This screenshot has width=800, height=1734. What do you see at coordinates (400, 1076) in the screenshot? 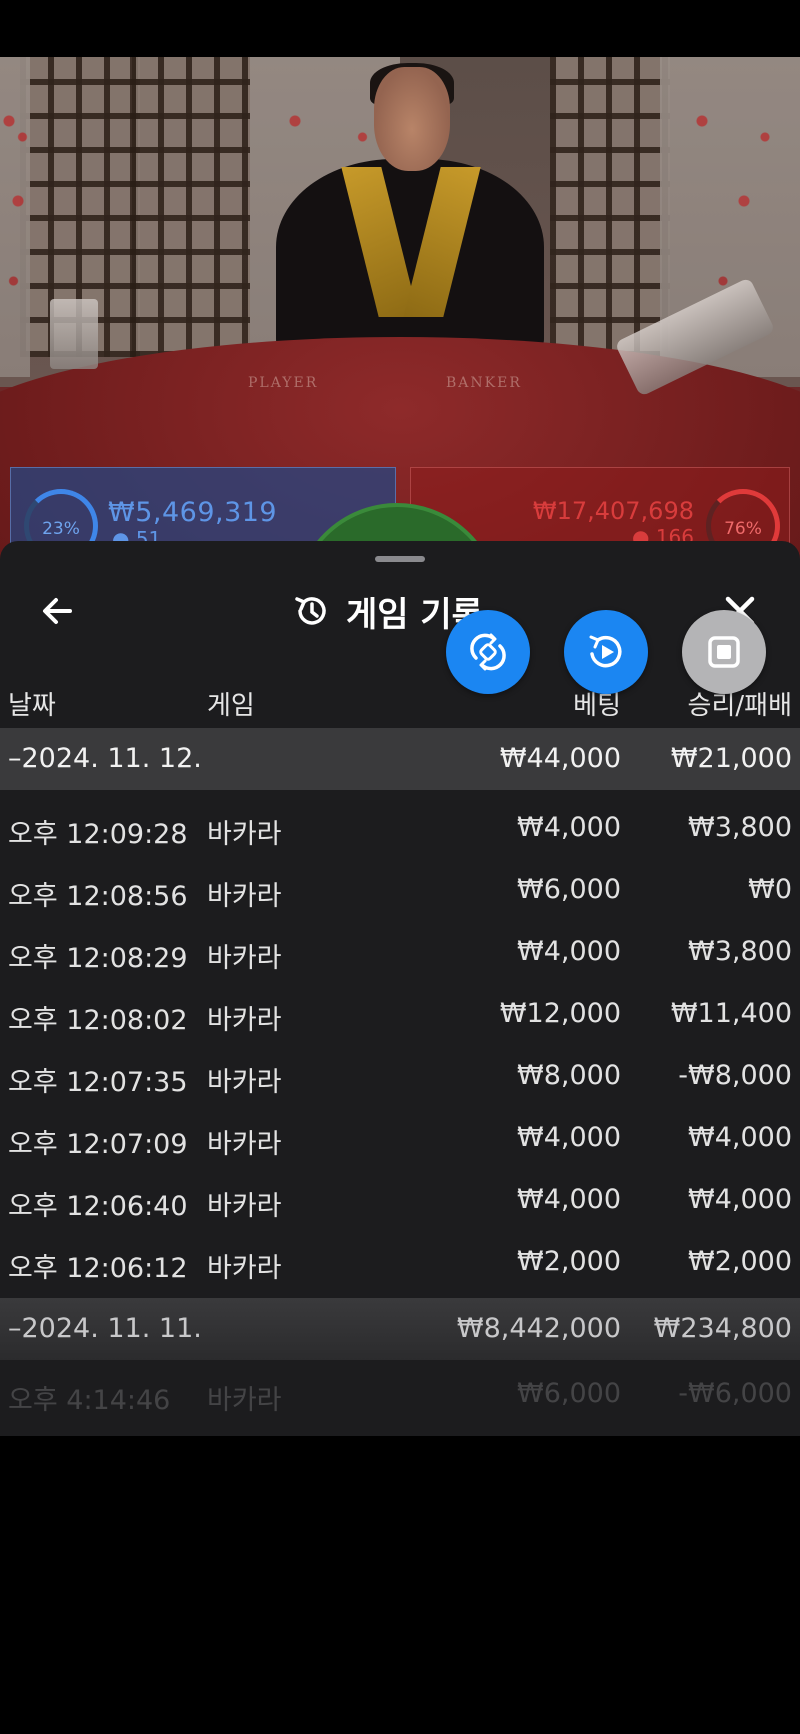
I see `table-row: 오후 12:07:35 바카라 ₩8,000 -₩8,000` at bounding box center [400, 1076].